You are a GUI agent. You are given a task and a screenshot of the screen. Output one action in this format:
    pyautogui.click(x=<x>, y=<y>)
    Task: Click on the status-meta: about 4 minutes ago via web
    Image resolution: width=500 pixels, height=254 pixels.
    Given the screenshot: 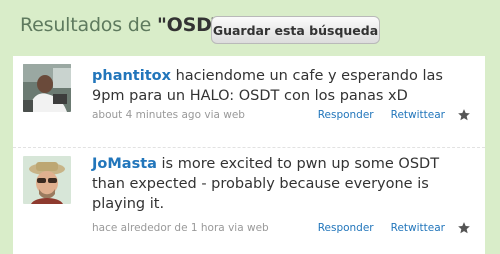 What is the action you would take?
    pyautogui.click(x=168, y=115)
    